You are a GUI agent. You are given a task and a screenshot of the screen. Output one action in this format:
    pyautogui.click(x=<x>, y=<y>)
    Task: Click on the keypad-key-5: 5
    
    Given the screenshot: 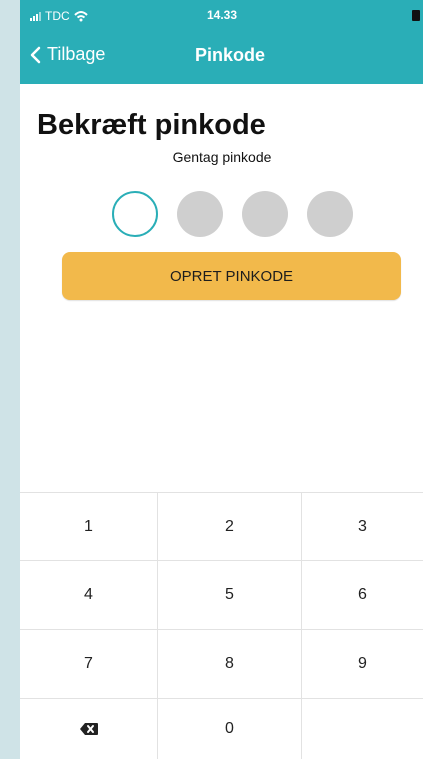 What is the action you would take?
    pyautogui.click(x=230, y=595)
    